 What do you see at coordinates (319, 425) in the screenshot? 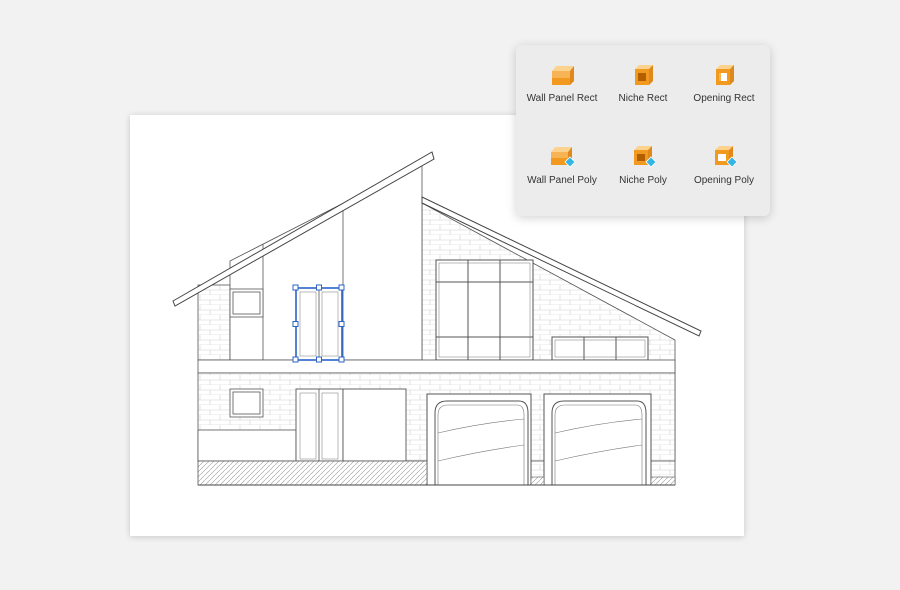
I see `entrance-door` at bounding box center [319, 425].